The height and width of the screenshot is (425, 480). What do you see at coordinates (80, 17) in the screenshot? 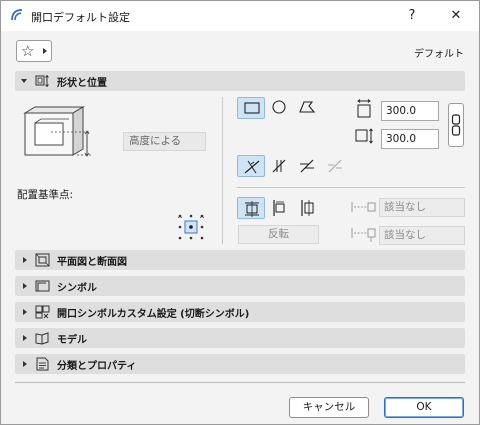
I see `window-title: 開口デフォルト設定` at bounding box center [80, 17].